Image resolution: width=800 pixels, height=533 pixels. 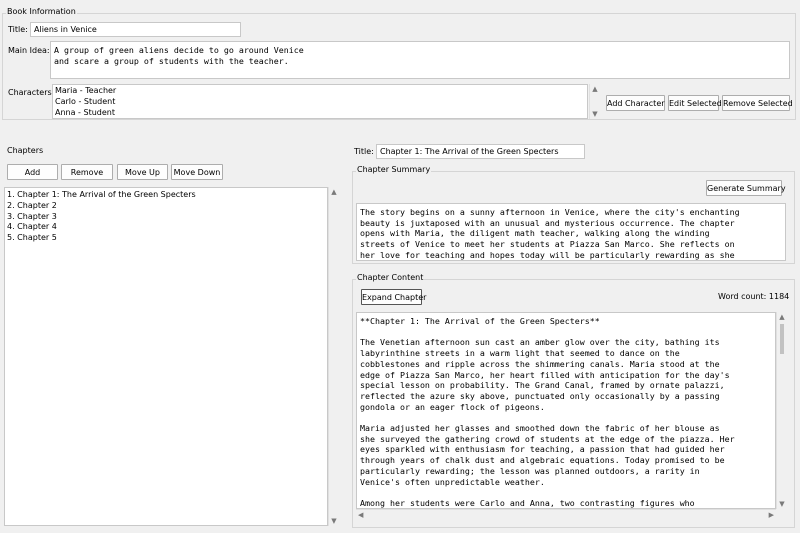 I want to click on move-up-button: Move Up, so click(x=142, y=172).